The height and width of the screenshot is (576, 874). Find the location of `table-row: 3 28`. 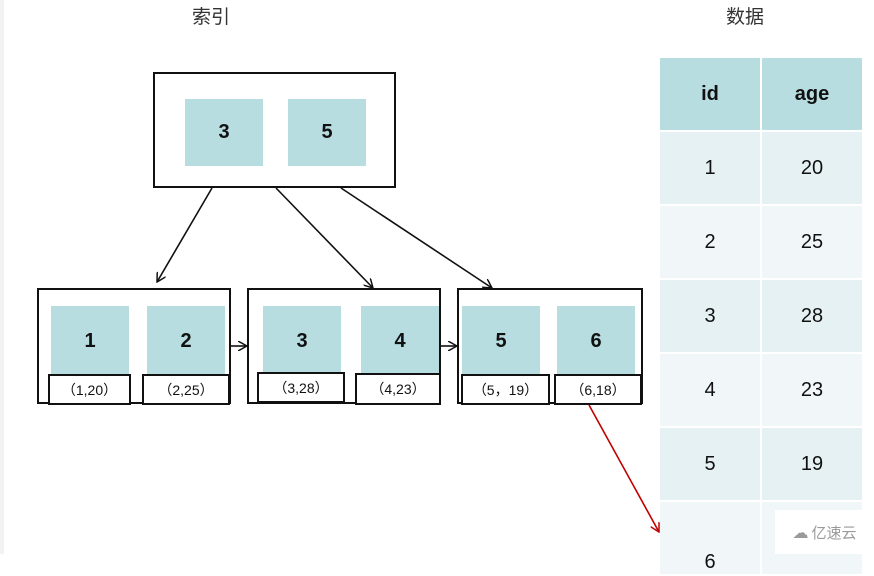

table-row: 3 28 is located at coordinates (761, 316).